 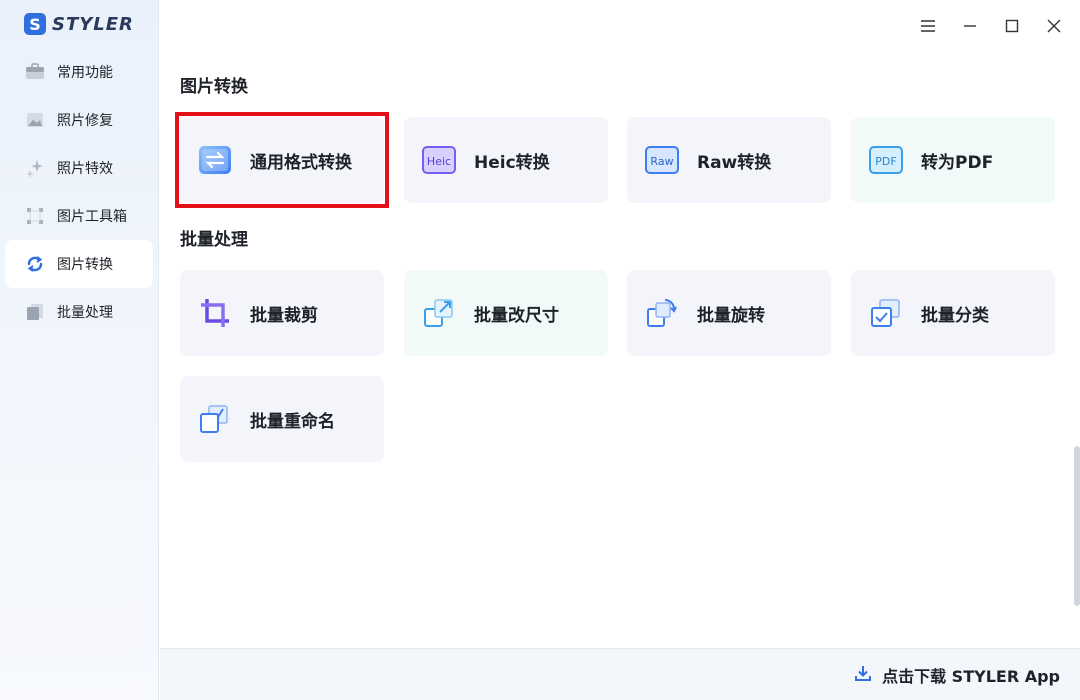 I want to click on card-label: 批量分类, so click(x=955, y=315).